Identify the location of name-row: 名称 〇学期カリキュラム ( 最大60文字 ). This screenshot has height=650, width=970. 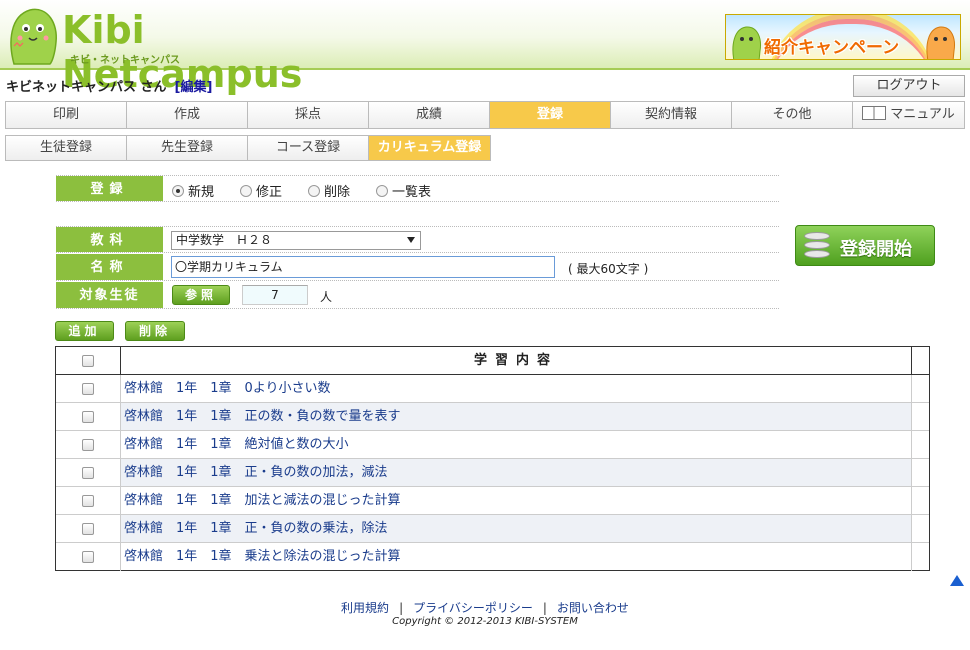
(417, 267).